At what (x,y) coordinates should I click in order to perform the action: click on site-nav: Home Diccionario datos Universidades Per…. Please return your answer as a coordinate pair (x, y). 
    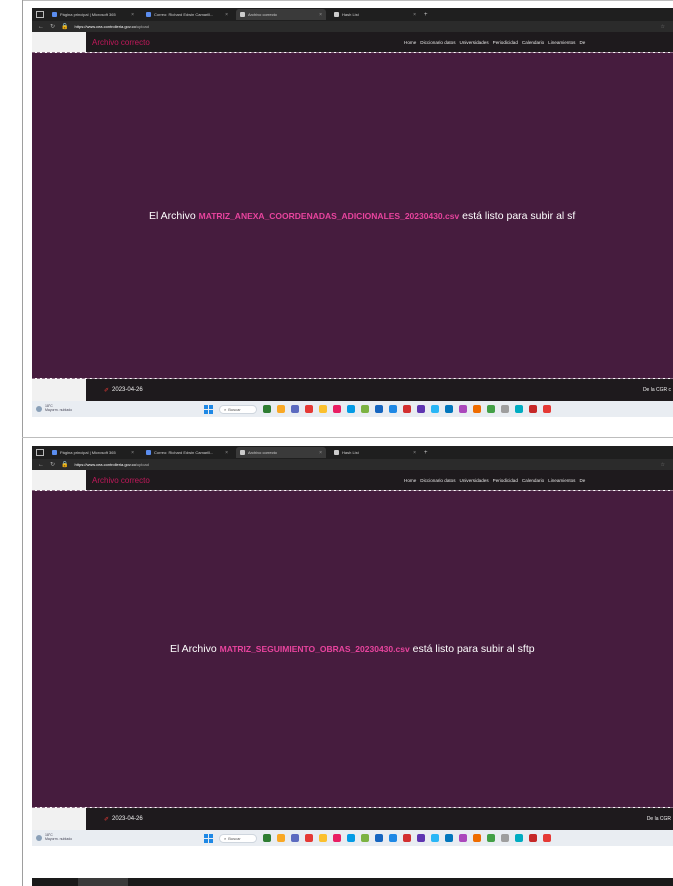
    Looking at the image, I should click on (494, 480).